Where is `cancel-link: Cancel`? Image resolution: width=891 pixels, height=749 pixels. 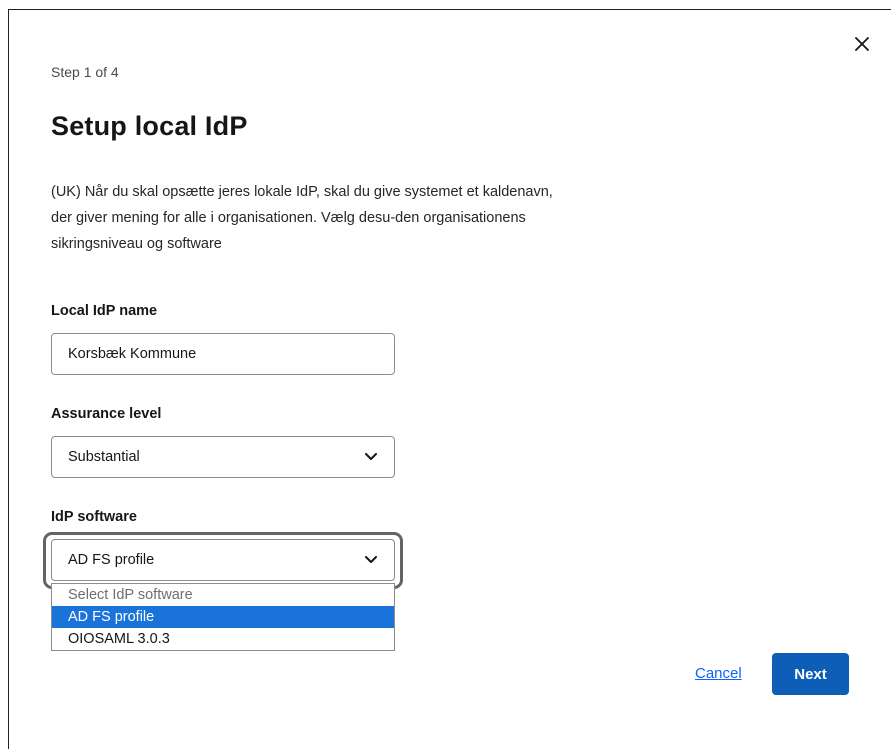
cancel-link: Cancel is located at coordinates (718, 673).